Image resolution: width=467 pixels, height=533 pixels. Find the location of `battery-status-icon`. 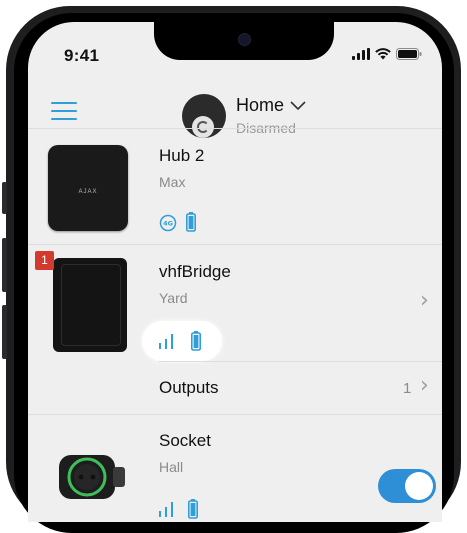

battery-status-icon is located at coordinates (409, 54).